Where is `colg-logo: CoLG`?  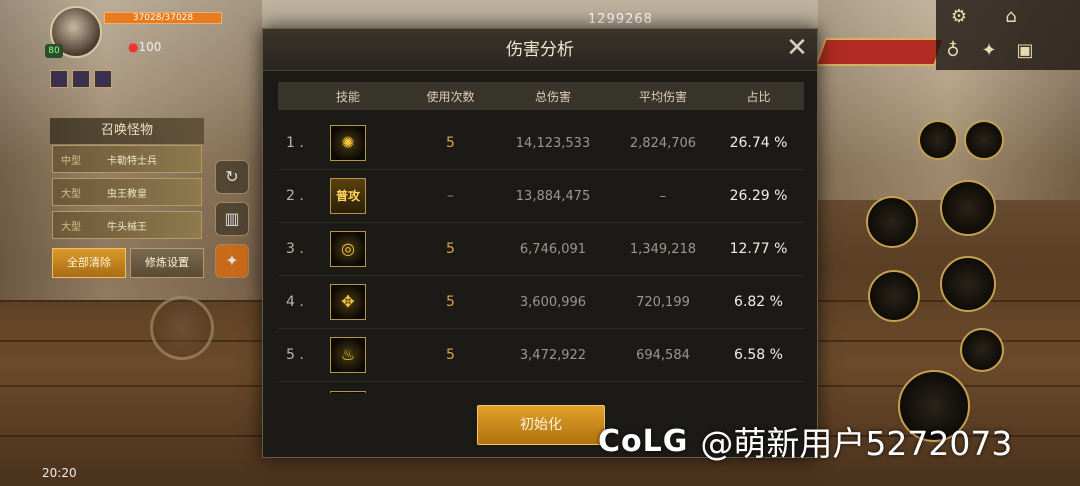 colg-logo: CoLG is located at coordinates (643, 441).